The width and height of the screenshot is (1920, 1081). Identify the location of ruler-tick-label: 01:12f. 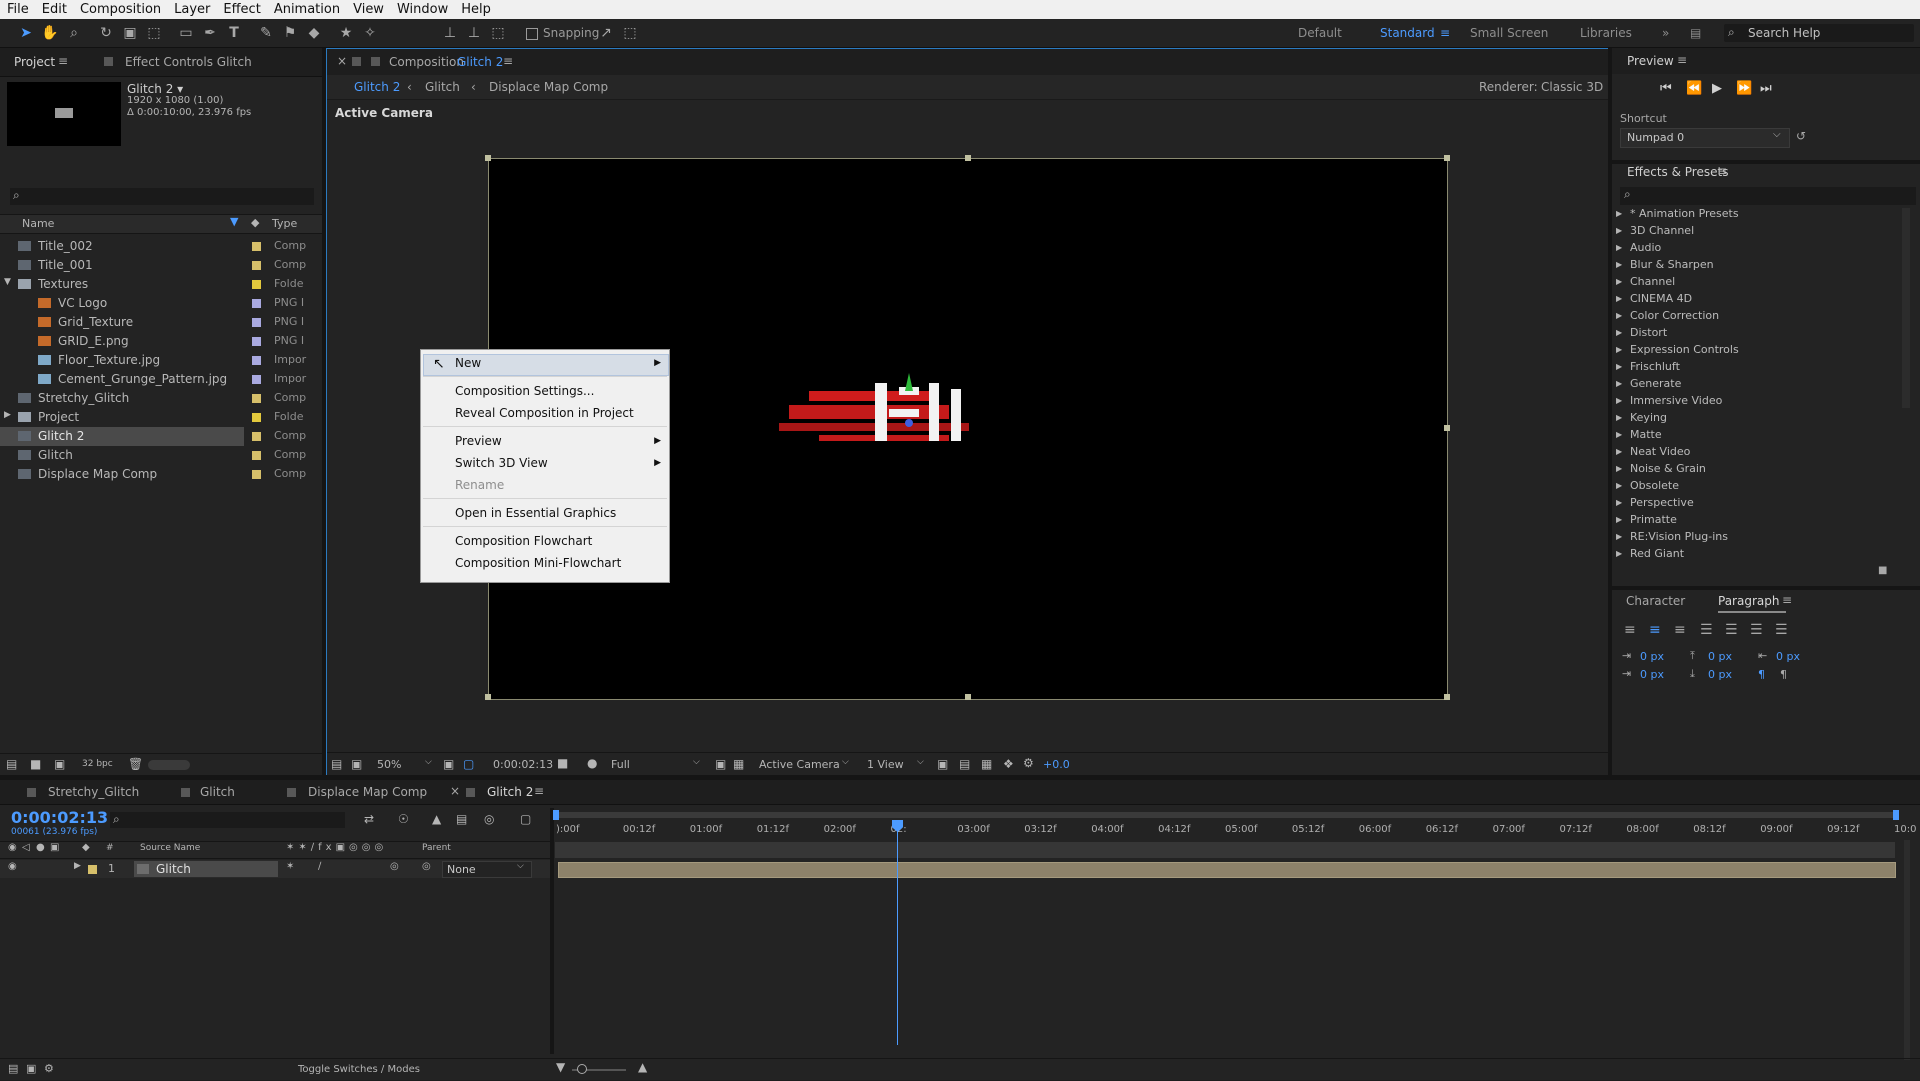
(773, 829).